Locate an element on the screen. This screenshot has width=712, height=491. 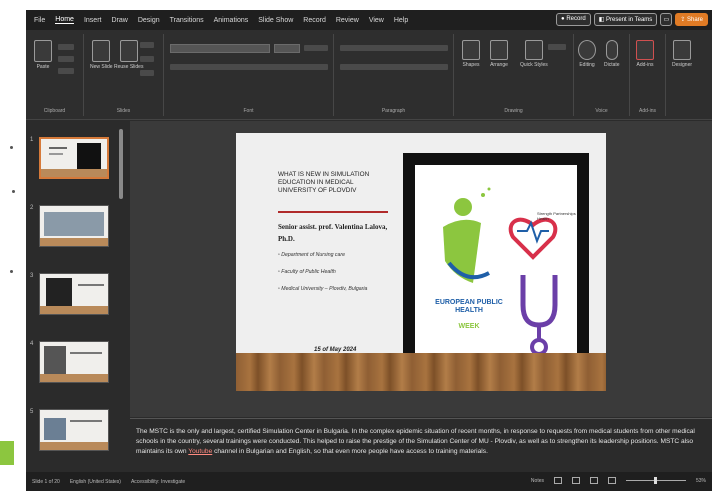
record-label: Record is located at coordinates (576, 19).